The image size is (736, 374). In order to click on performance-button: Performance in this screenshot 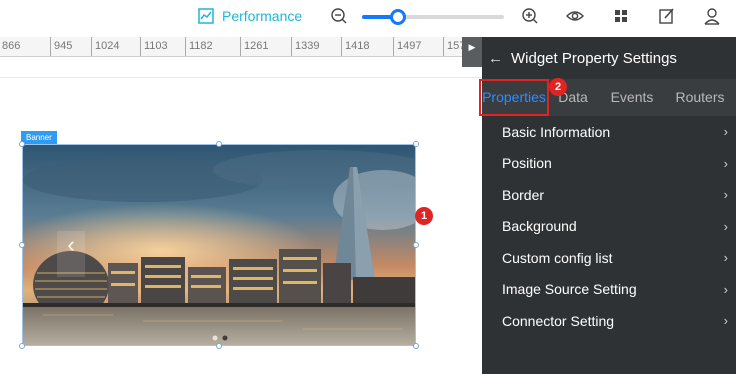, I will do `click(250, 16)`.